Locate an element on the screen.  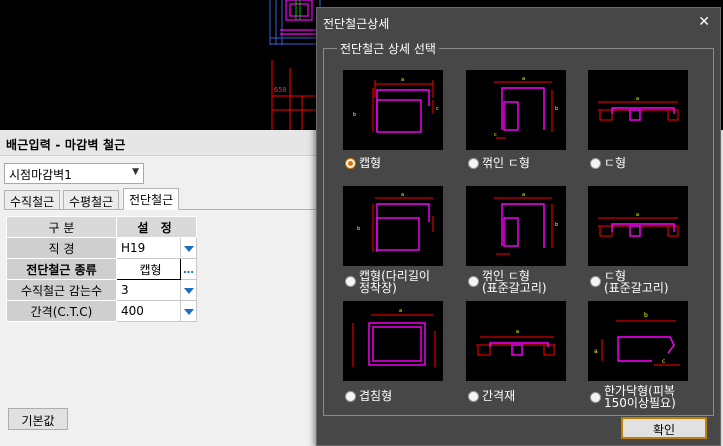
table-row: 간격(C.T.C) 400 is located at coordinates (101, 311).